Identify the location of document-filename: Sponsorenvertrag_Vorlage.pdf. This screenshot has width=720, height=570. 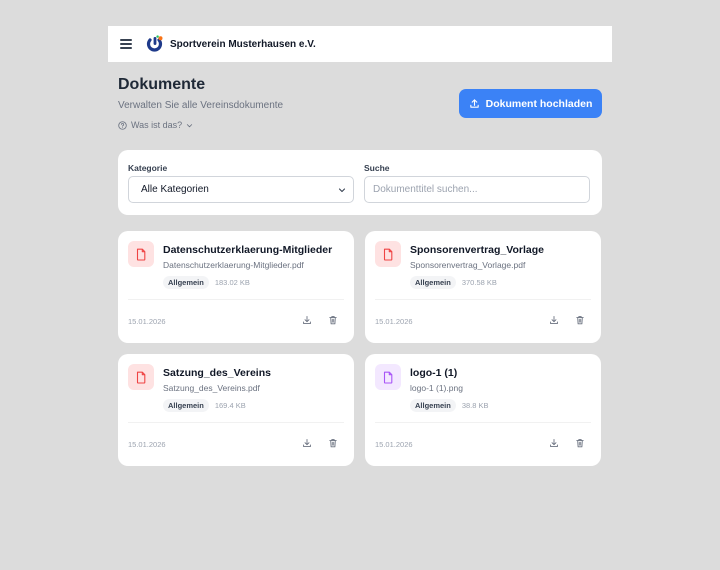
(468, 265).